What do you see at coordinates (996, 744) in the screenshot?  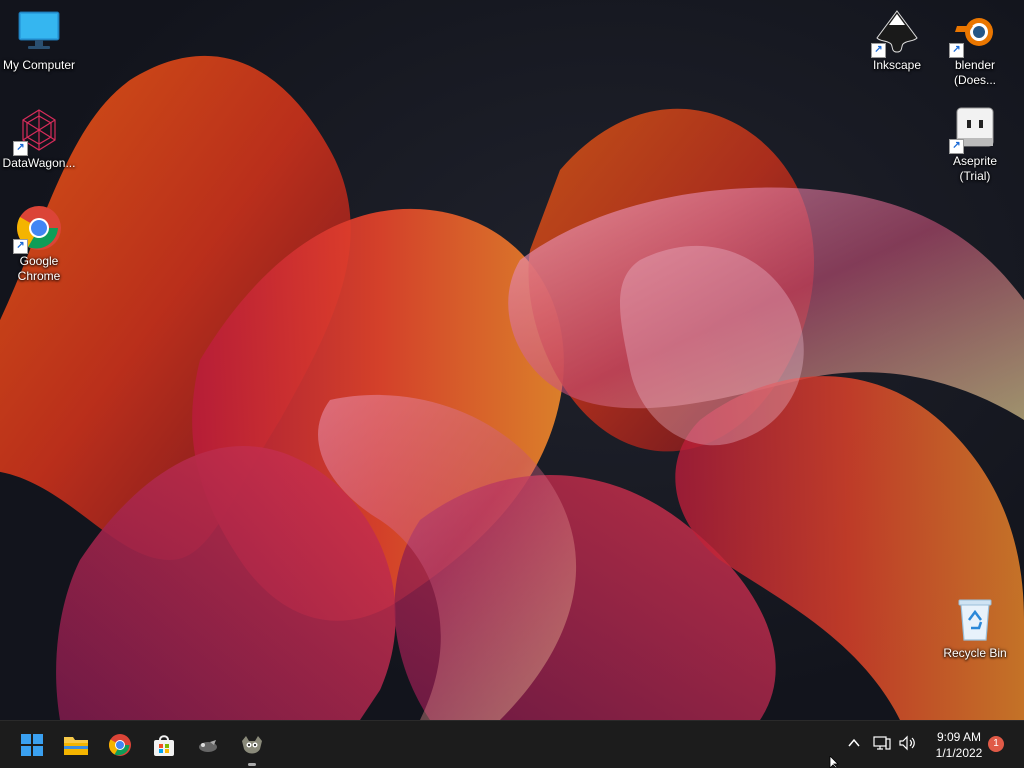 I see `notification-badge: 1` at bounding box center [996, 744].